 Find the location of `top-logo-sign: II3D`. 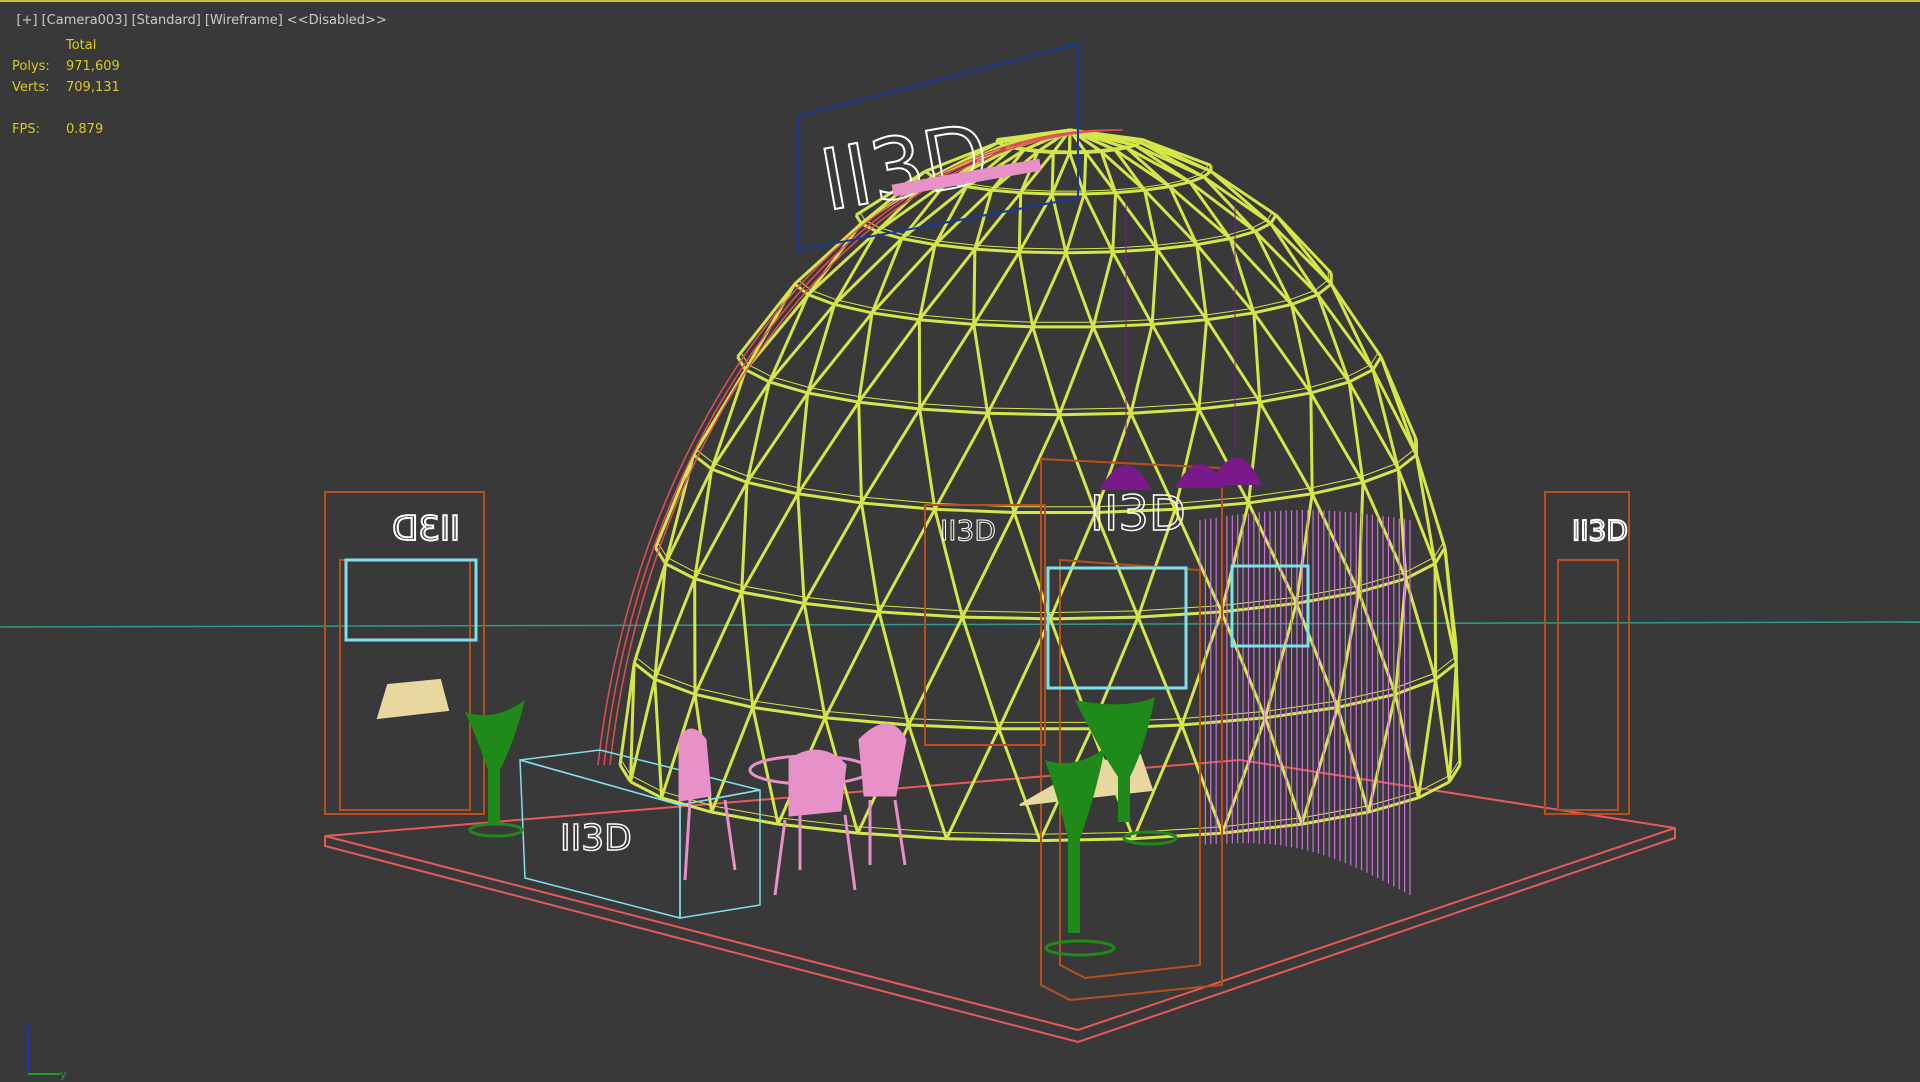

top-logo-sign: II3D is located at coordinates (938, 147).